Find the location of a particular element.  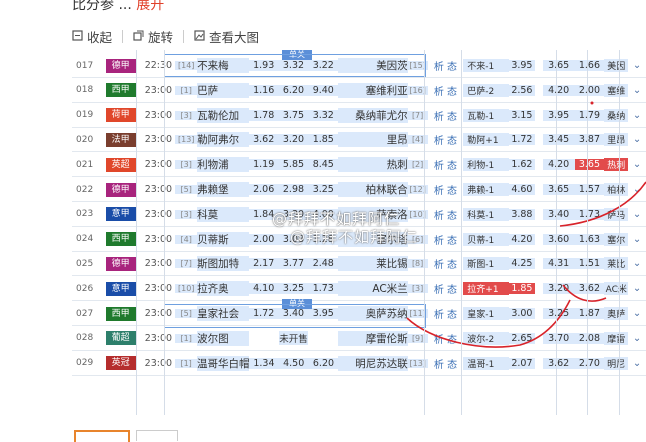

annotation-dot is located at coordinates (592, 103).